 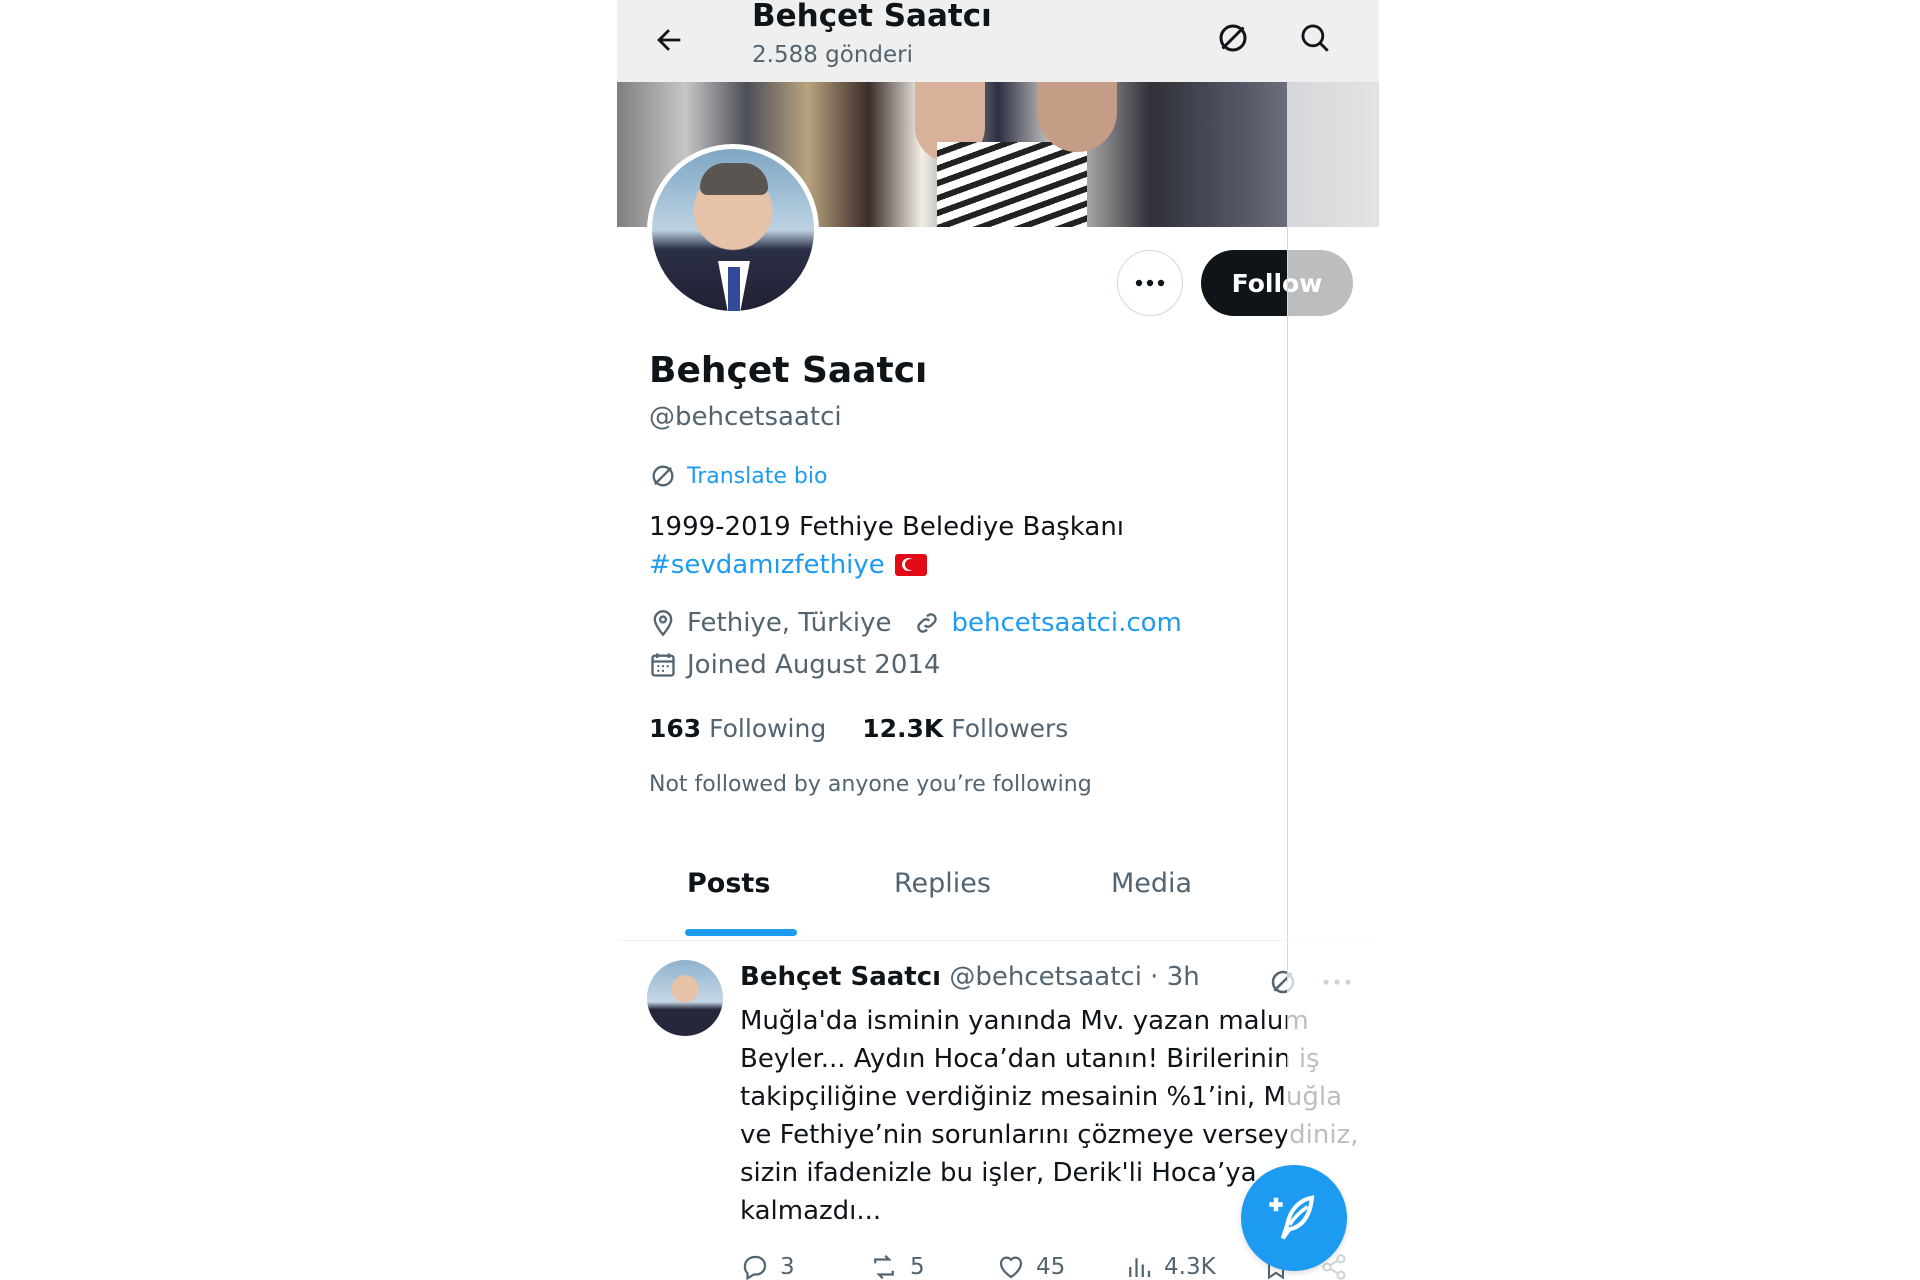 I want to click on profile-joined-row: Joined August 2014, so click(x=794, y=665).